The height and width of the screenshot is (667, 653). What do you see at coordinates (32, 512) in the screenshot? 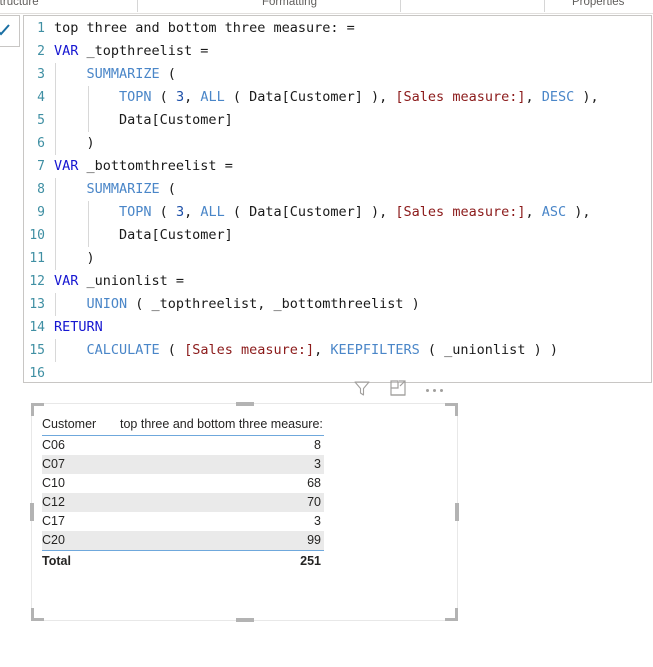
I see `resize-handle-left` at bounding box center [32, 512].